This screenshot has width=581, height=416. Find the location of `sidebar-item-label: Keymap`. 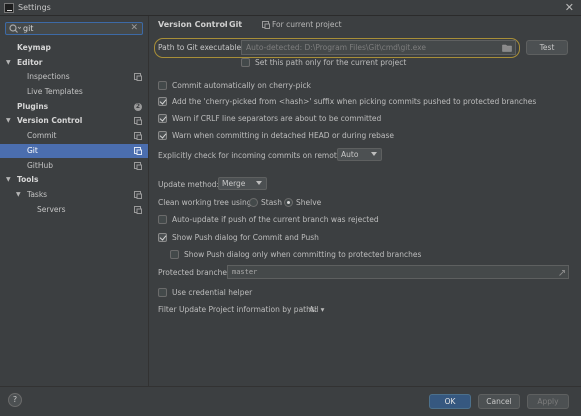

sidebar-item-label: Keymap is located at coordinates (34, 47).